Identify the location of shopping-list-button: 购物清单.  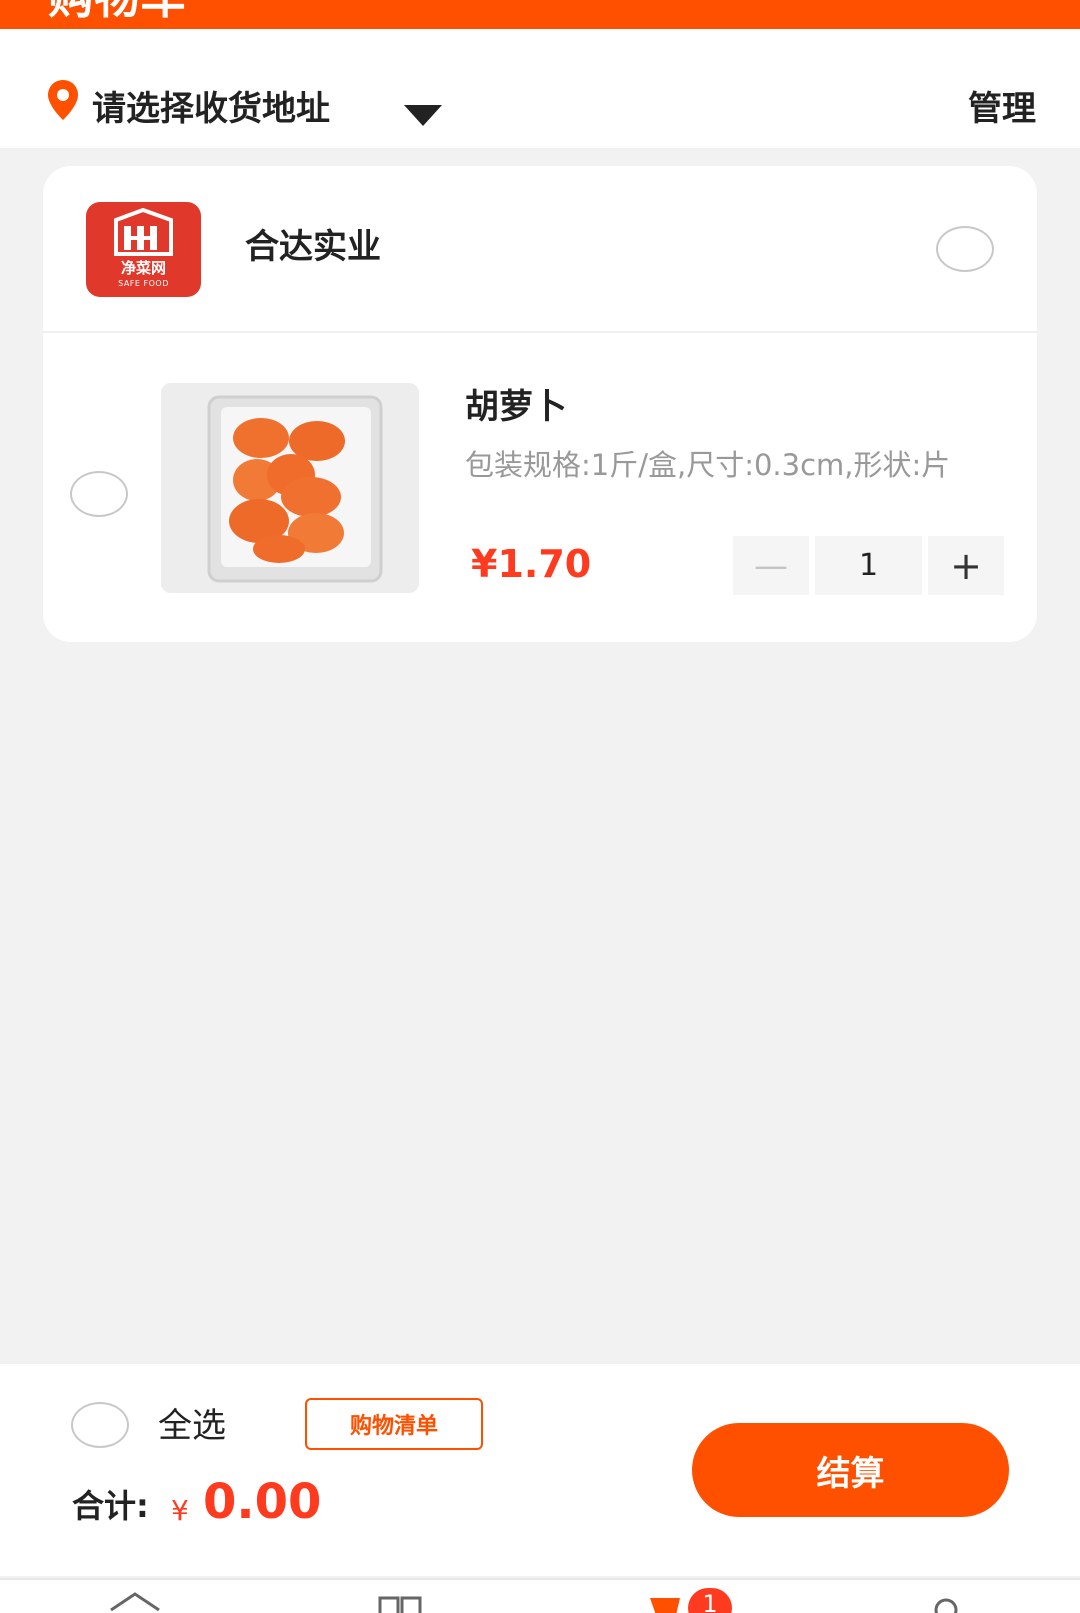
(394, 1424).